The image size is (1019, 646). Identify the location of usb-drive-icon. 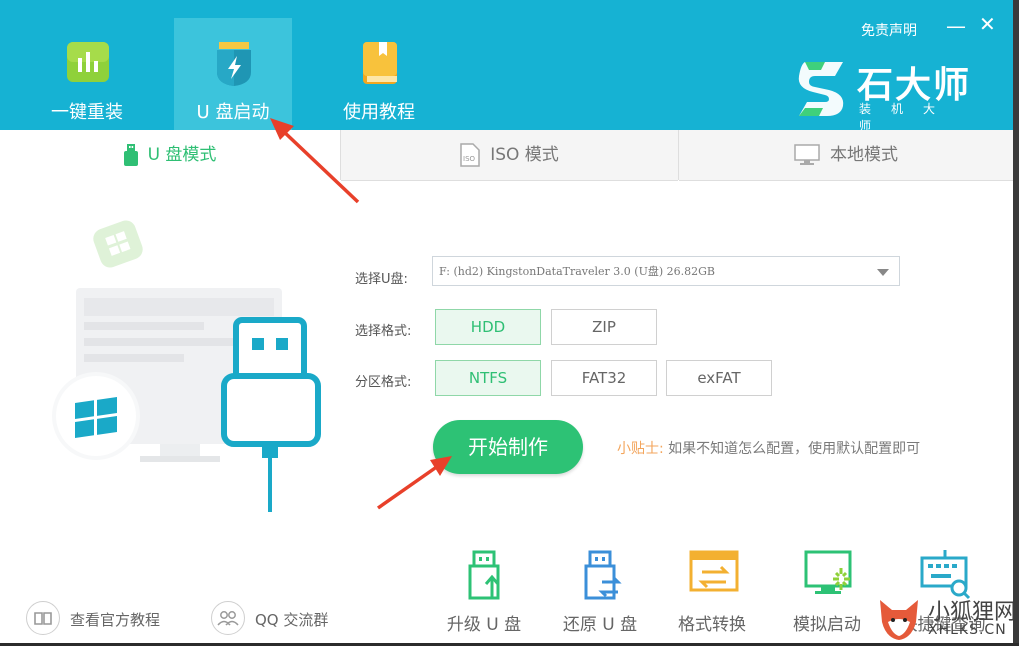
(130, 155).